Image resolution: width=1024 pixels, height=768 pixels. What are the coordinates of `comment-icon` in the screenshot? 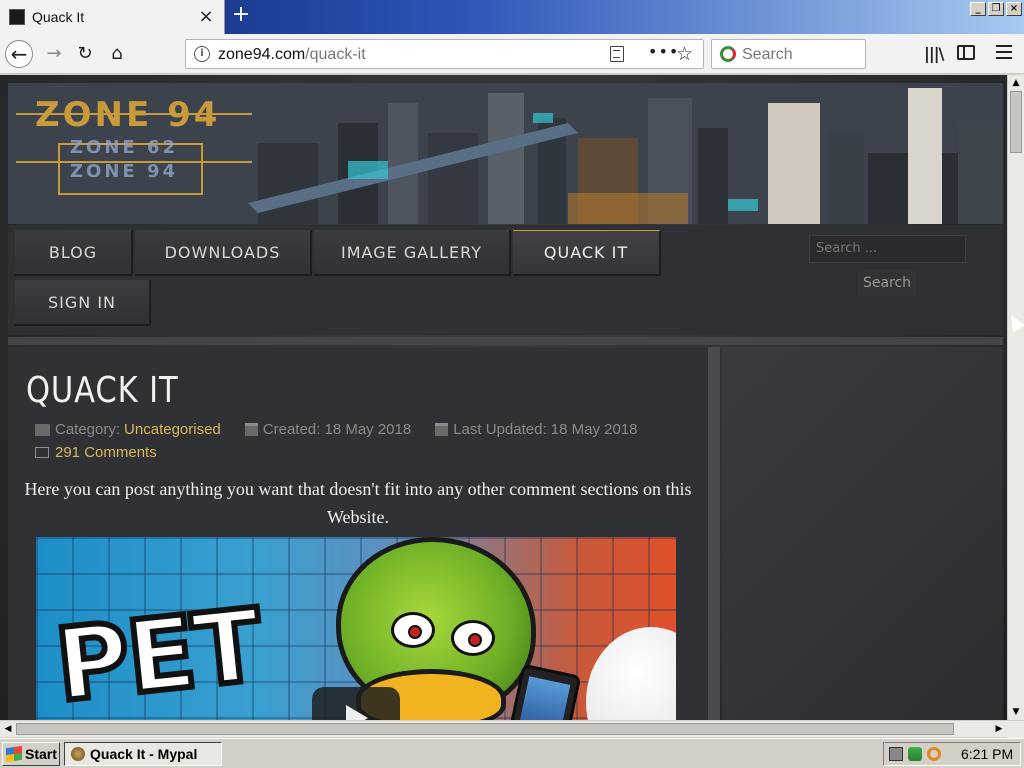 It's located at (42, 452).